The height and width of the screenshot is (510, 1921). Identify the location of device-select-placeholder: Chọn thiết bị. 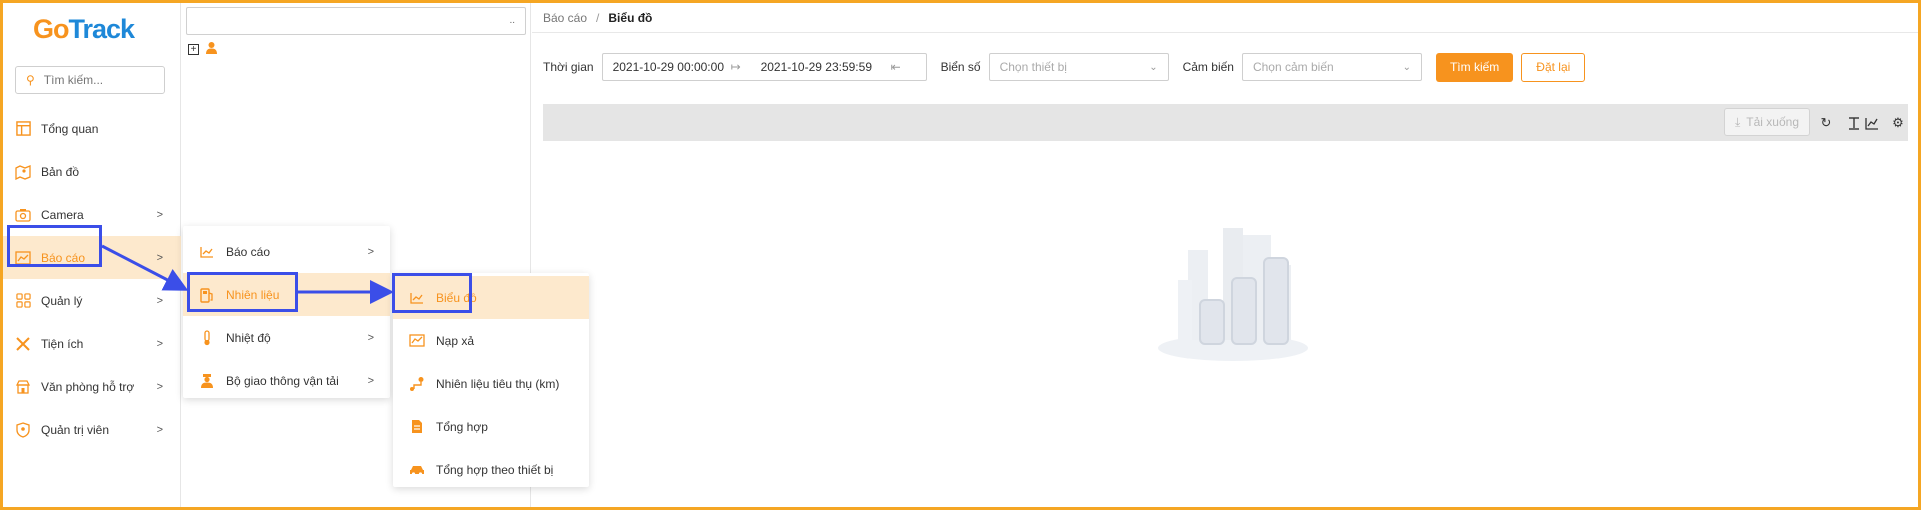
(1033, 67).